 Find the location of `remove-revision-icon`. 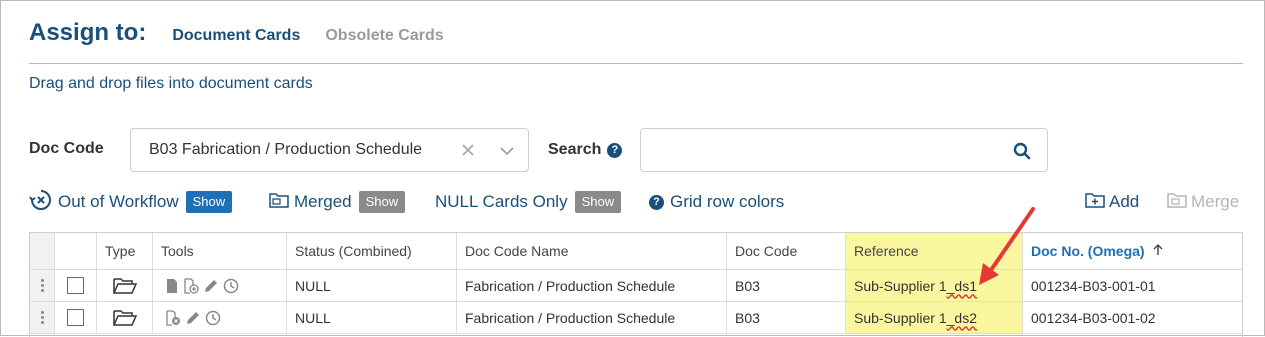

remove-revision-icon is located at coordinates (173, 317).